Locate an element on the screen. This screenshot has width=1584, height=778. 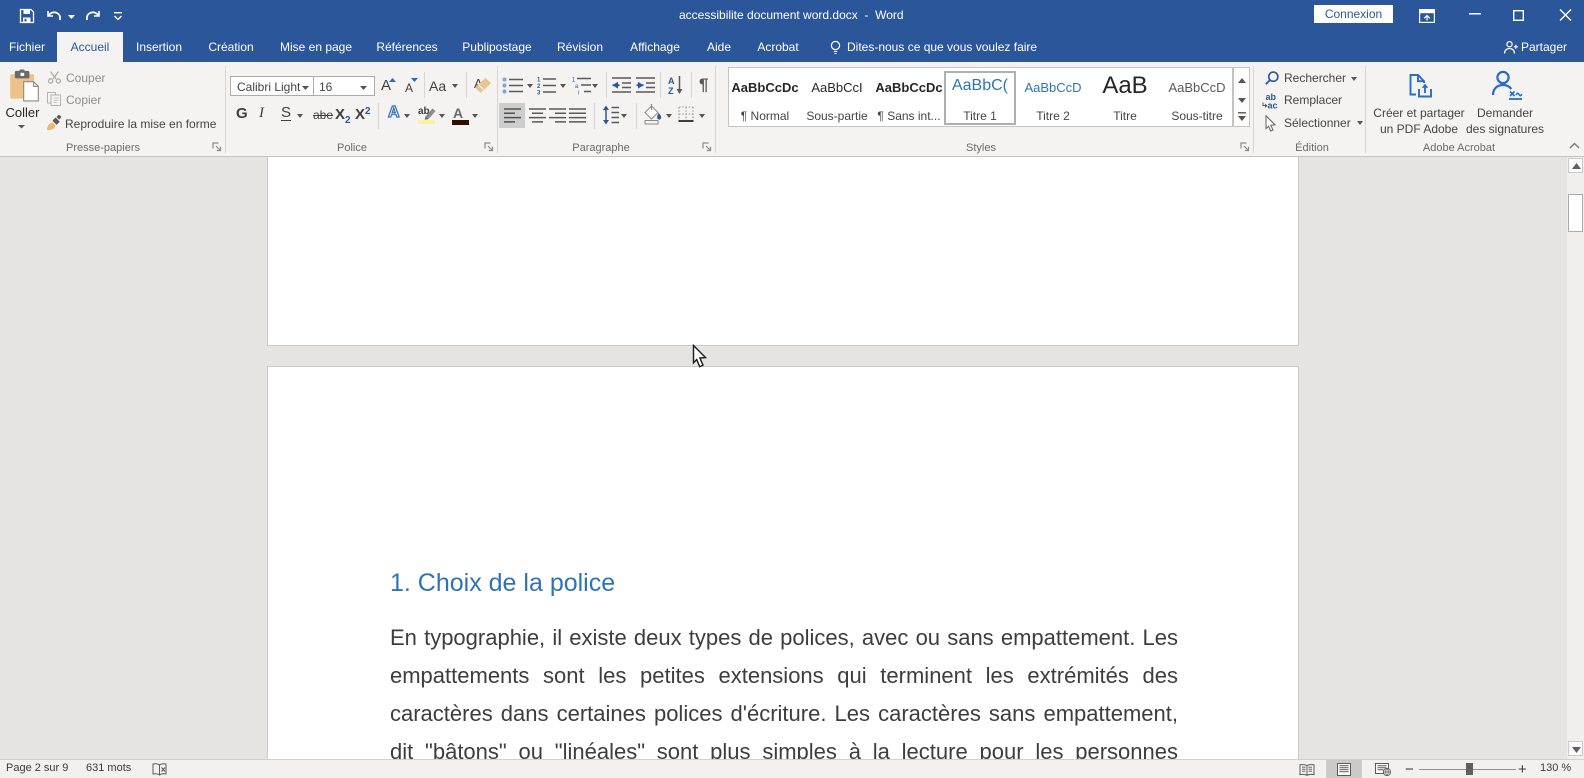
svg-text: Z is located at coordinates (671, 90).